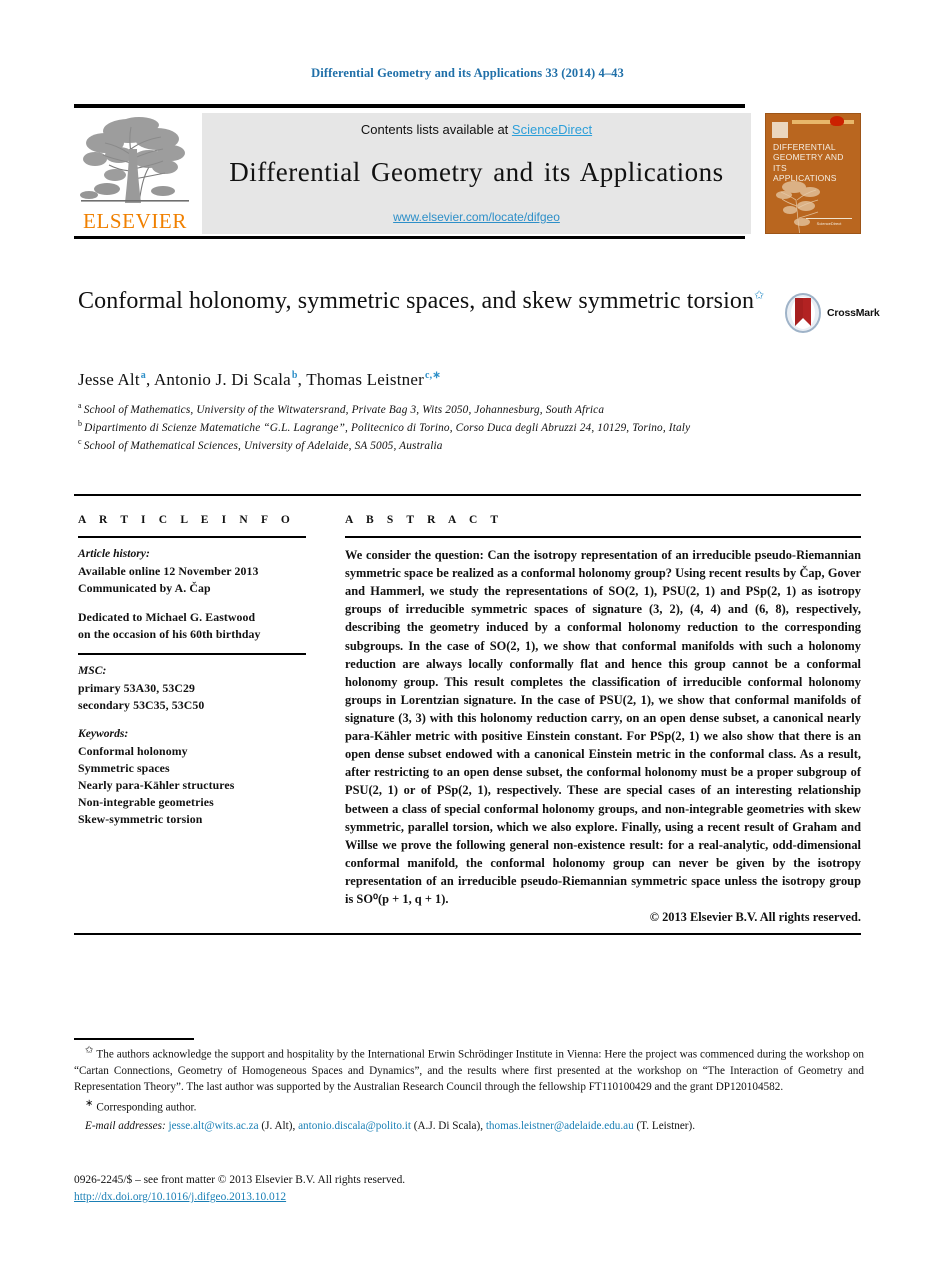  Describe the element at coordinates (467, 495) in the screenshot. I see `info-section-top-rule` at that location.